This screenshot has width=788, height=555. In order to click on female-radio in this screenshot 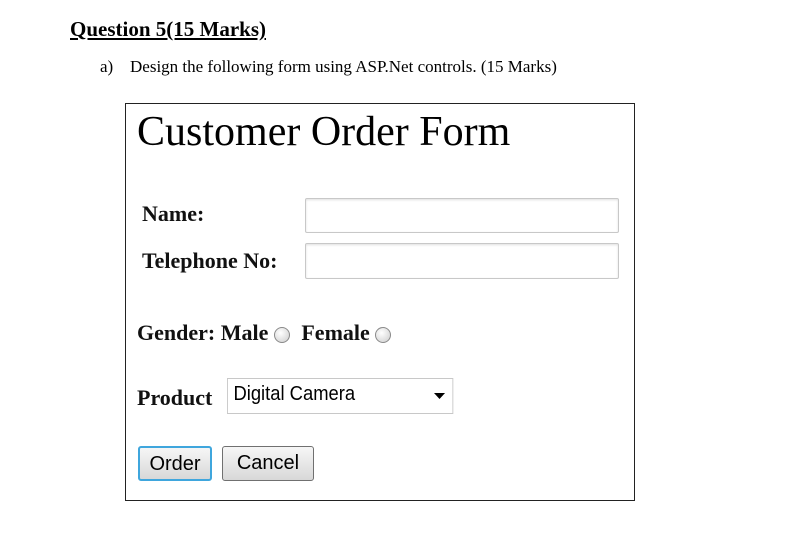, I will do `click(383, 334)`.